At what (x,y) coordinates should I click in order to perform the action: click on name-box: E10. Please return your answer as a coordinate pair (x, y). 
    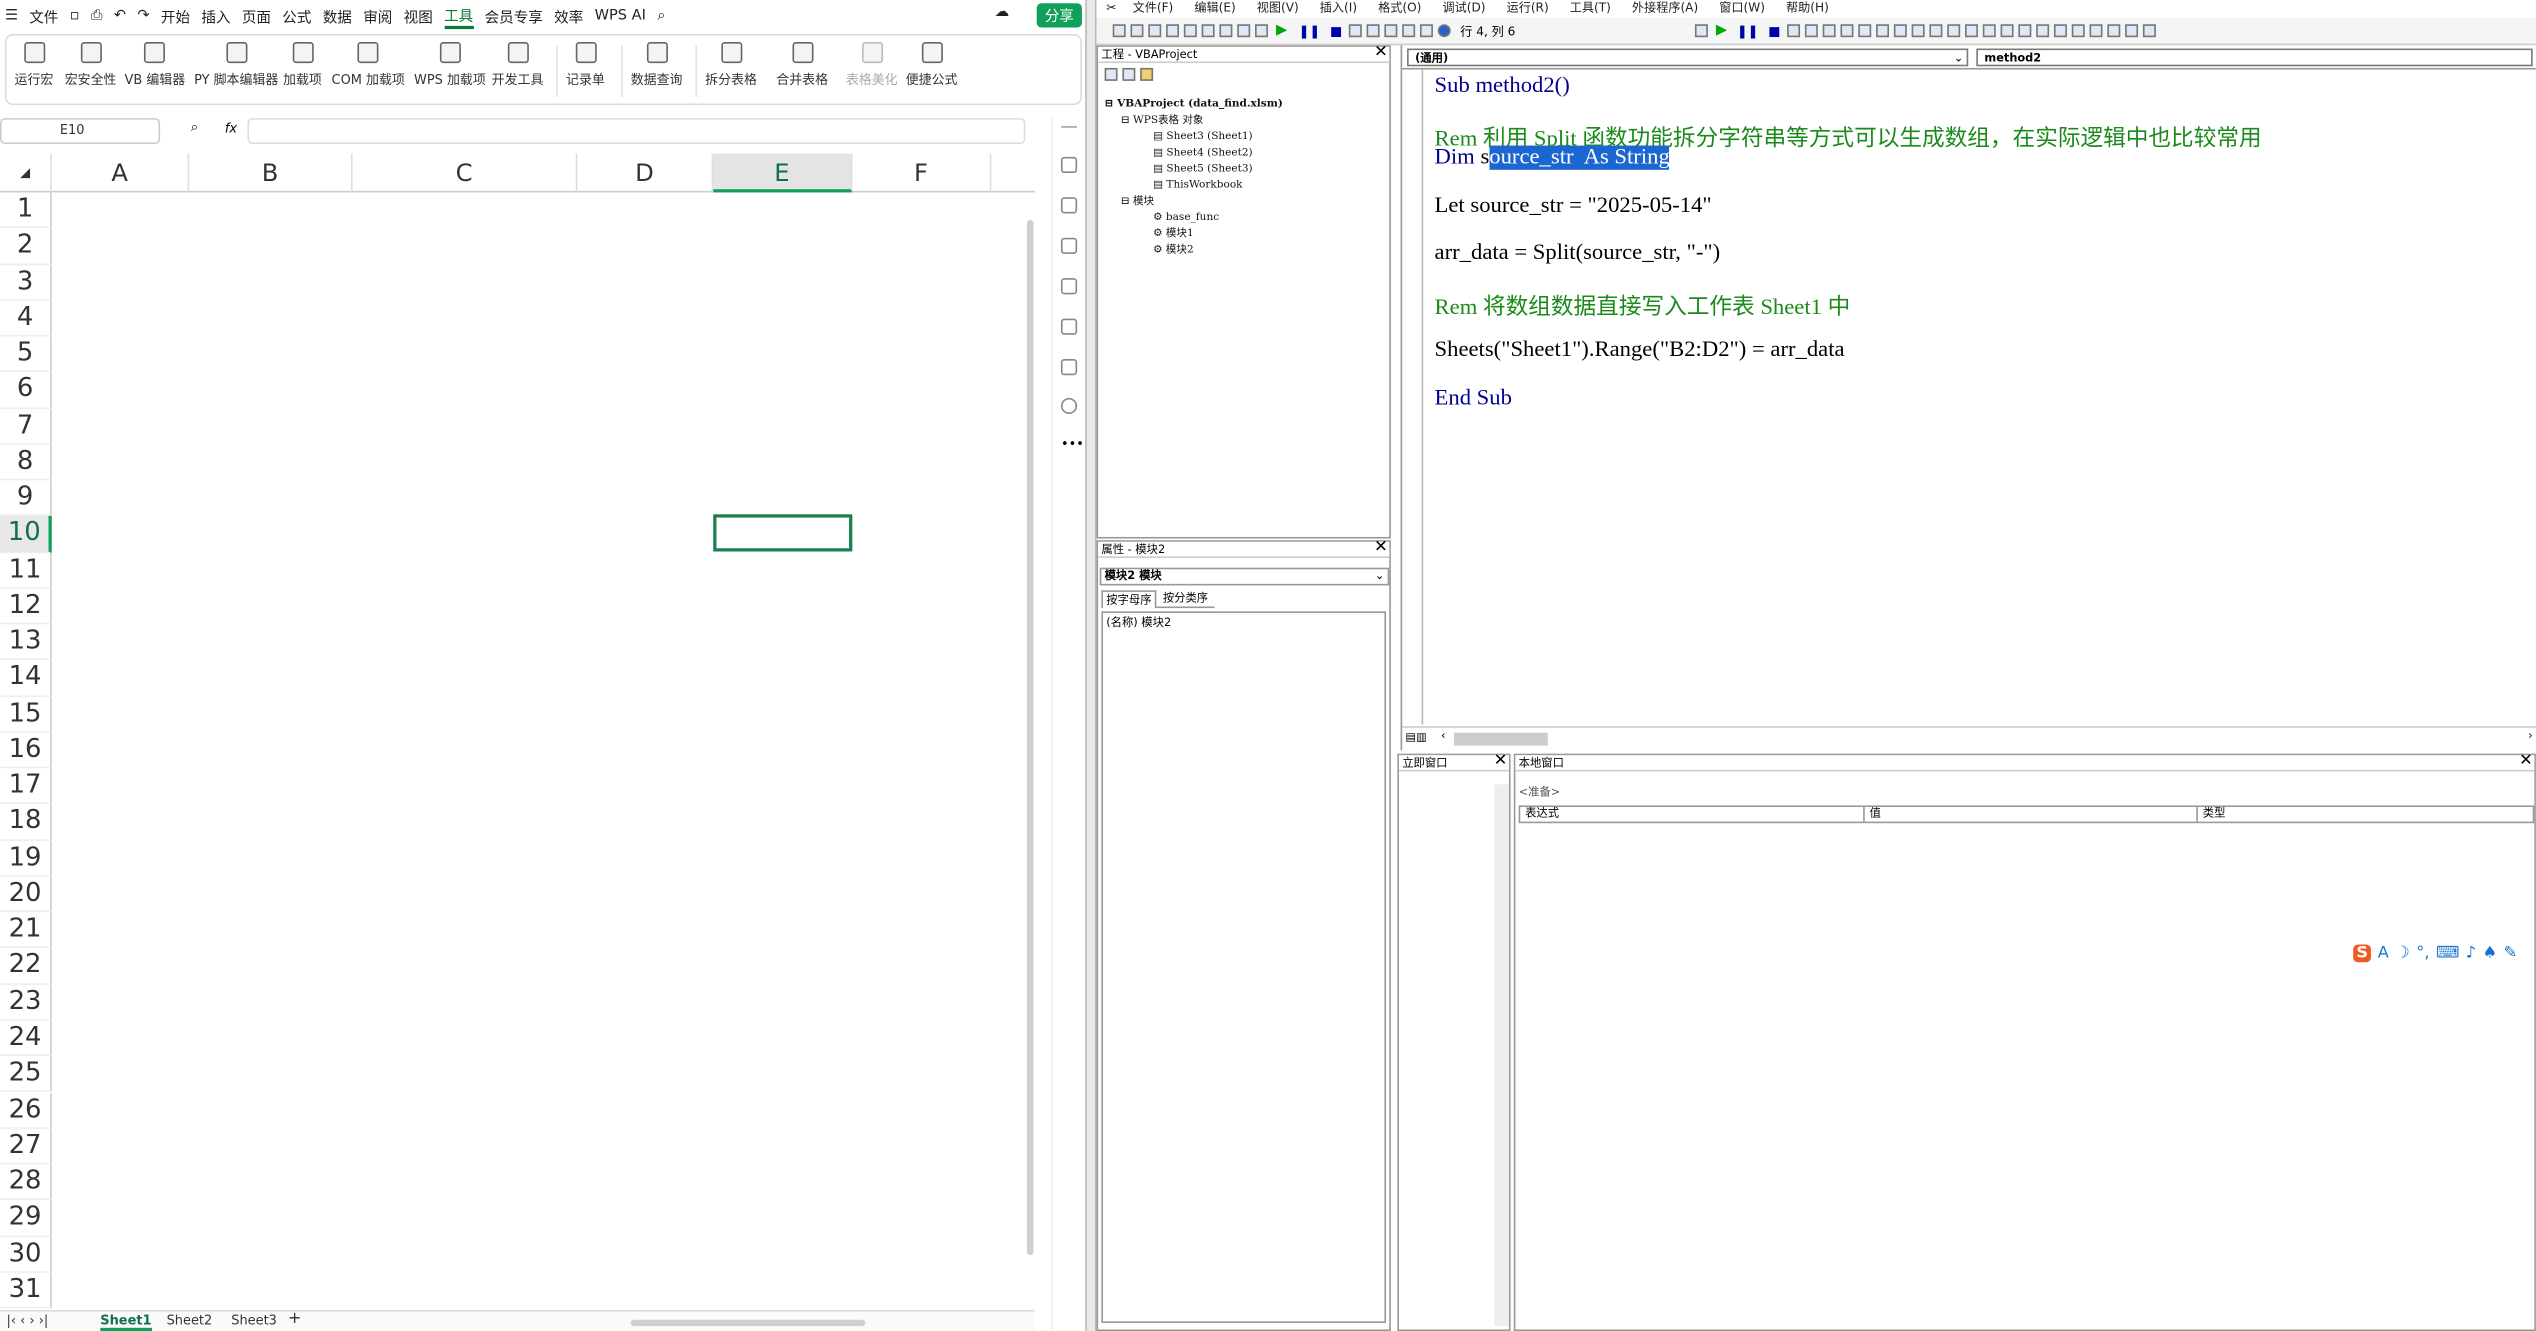
    Looking at the image, I should click on (80, 131).